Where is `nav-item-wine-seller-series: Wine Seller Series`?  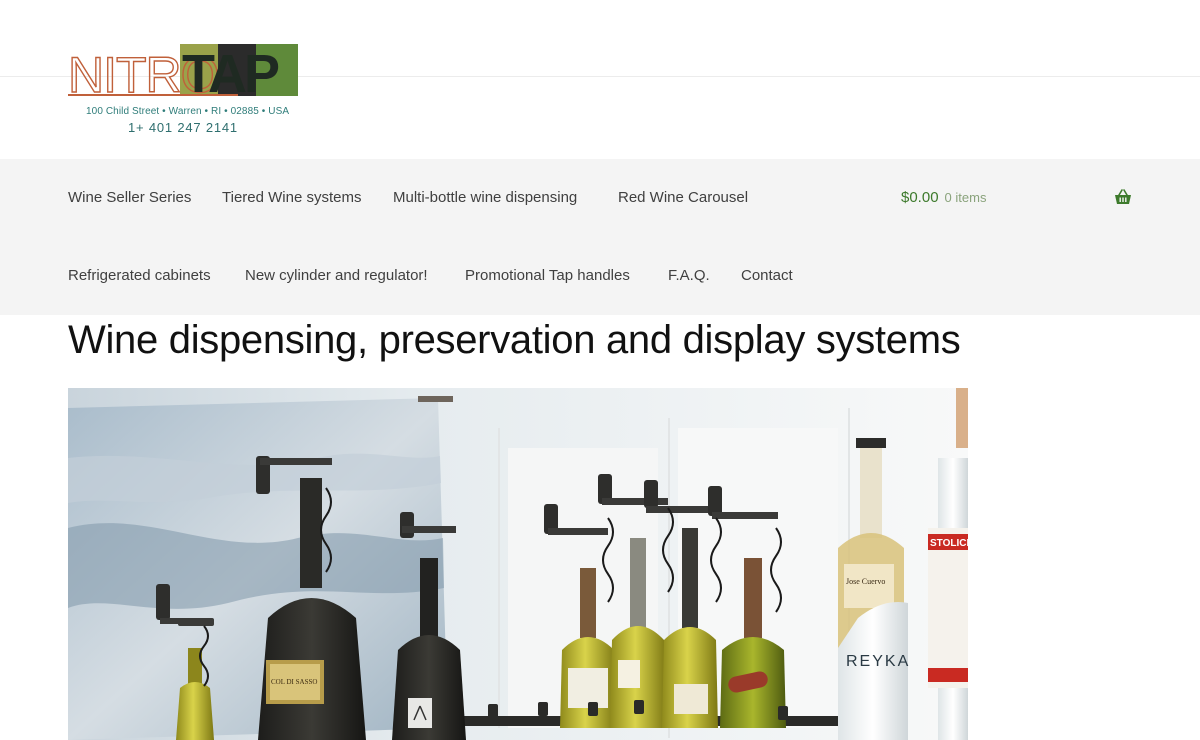
nav-item-wine-seller-series: Wine Seller Series is located at coordinates (129, 197).